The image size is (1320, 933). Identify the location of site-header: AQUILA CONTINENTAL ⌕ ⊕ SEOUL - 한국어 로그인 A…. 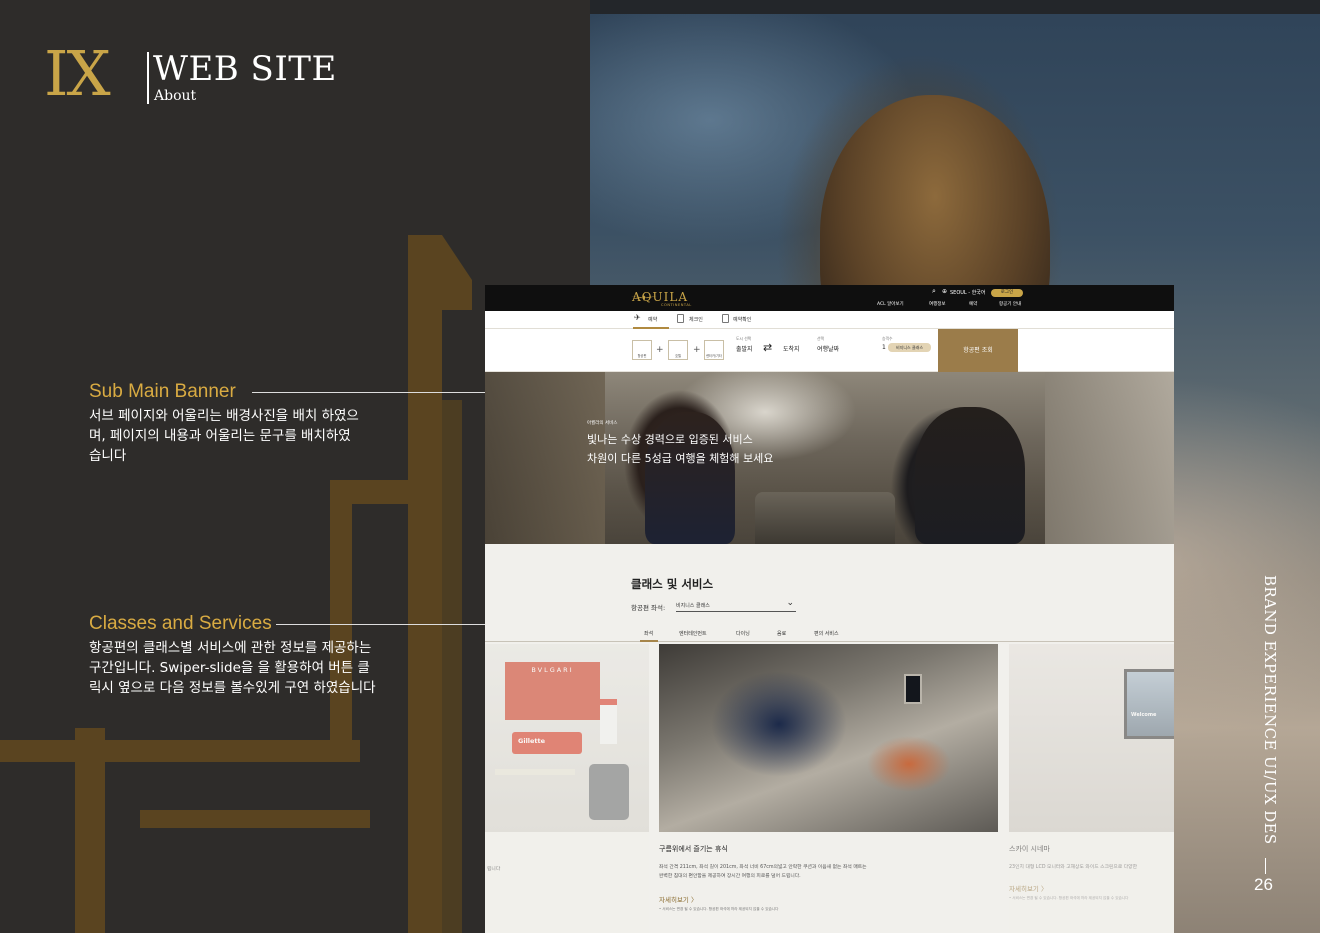
(829, 298).